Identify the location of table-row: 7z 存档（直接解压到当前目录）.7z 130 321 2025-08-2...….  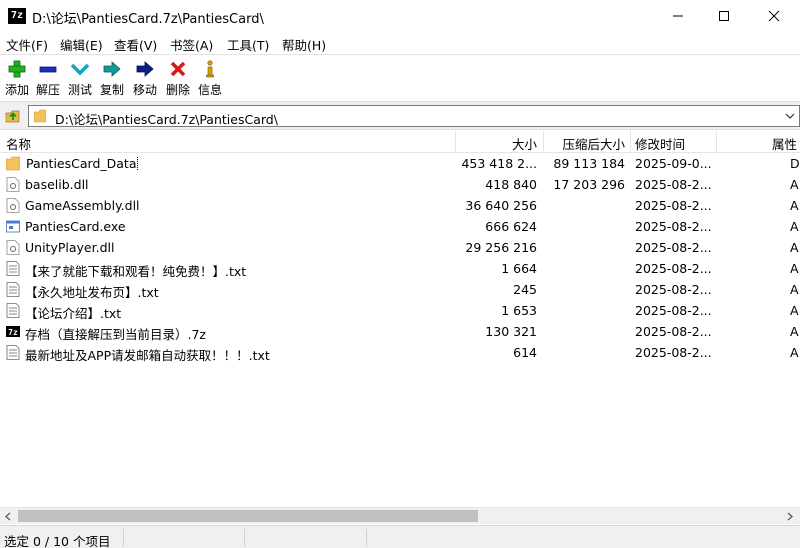
(400, 331).